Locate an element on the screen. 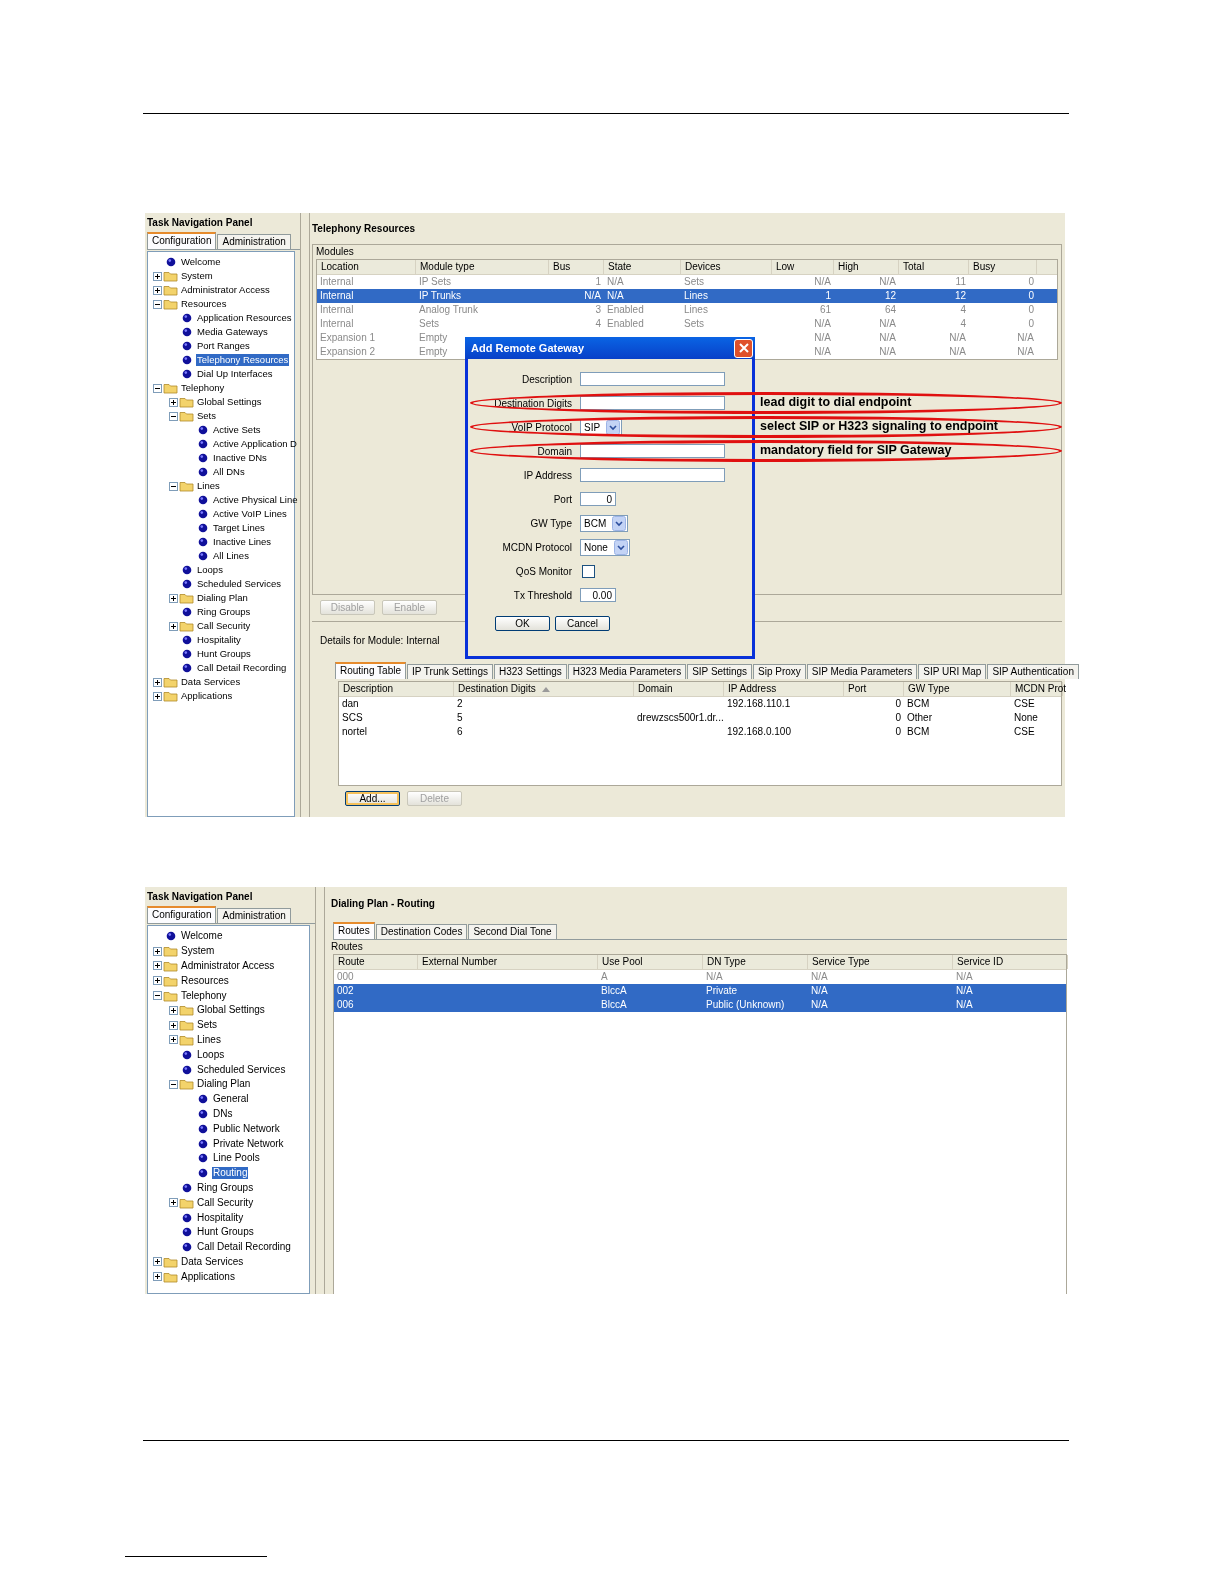  selected-row: 002 BlccA Private N/A N/A is located at coordinates (700, 991).